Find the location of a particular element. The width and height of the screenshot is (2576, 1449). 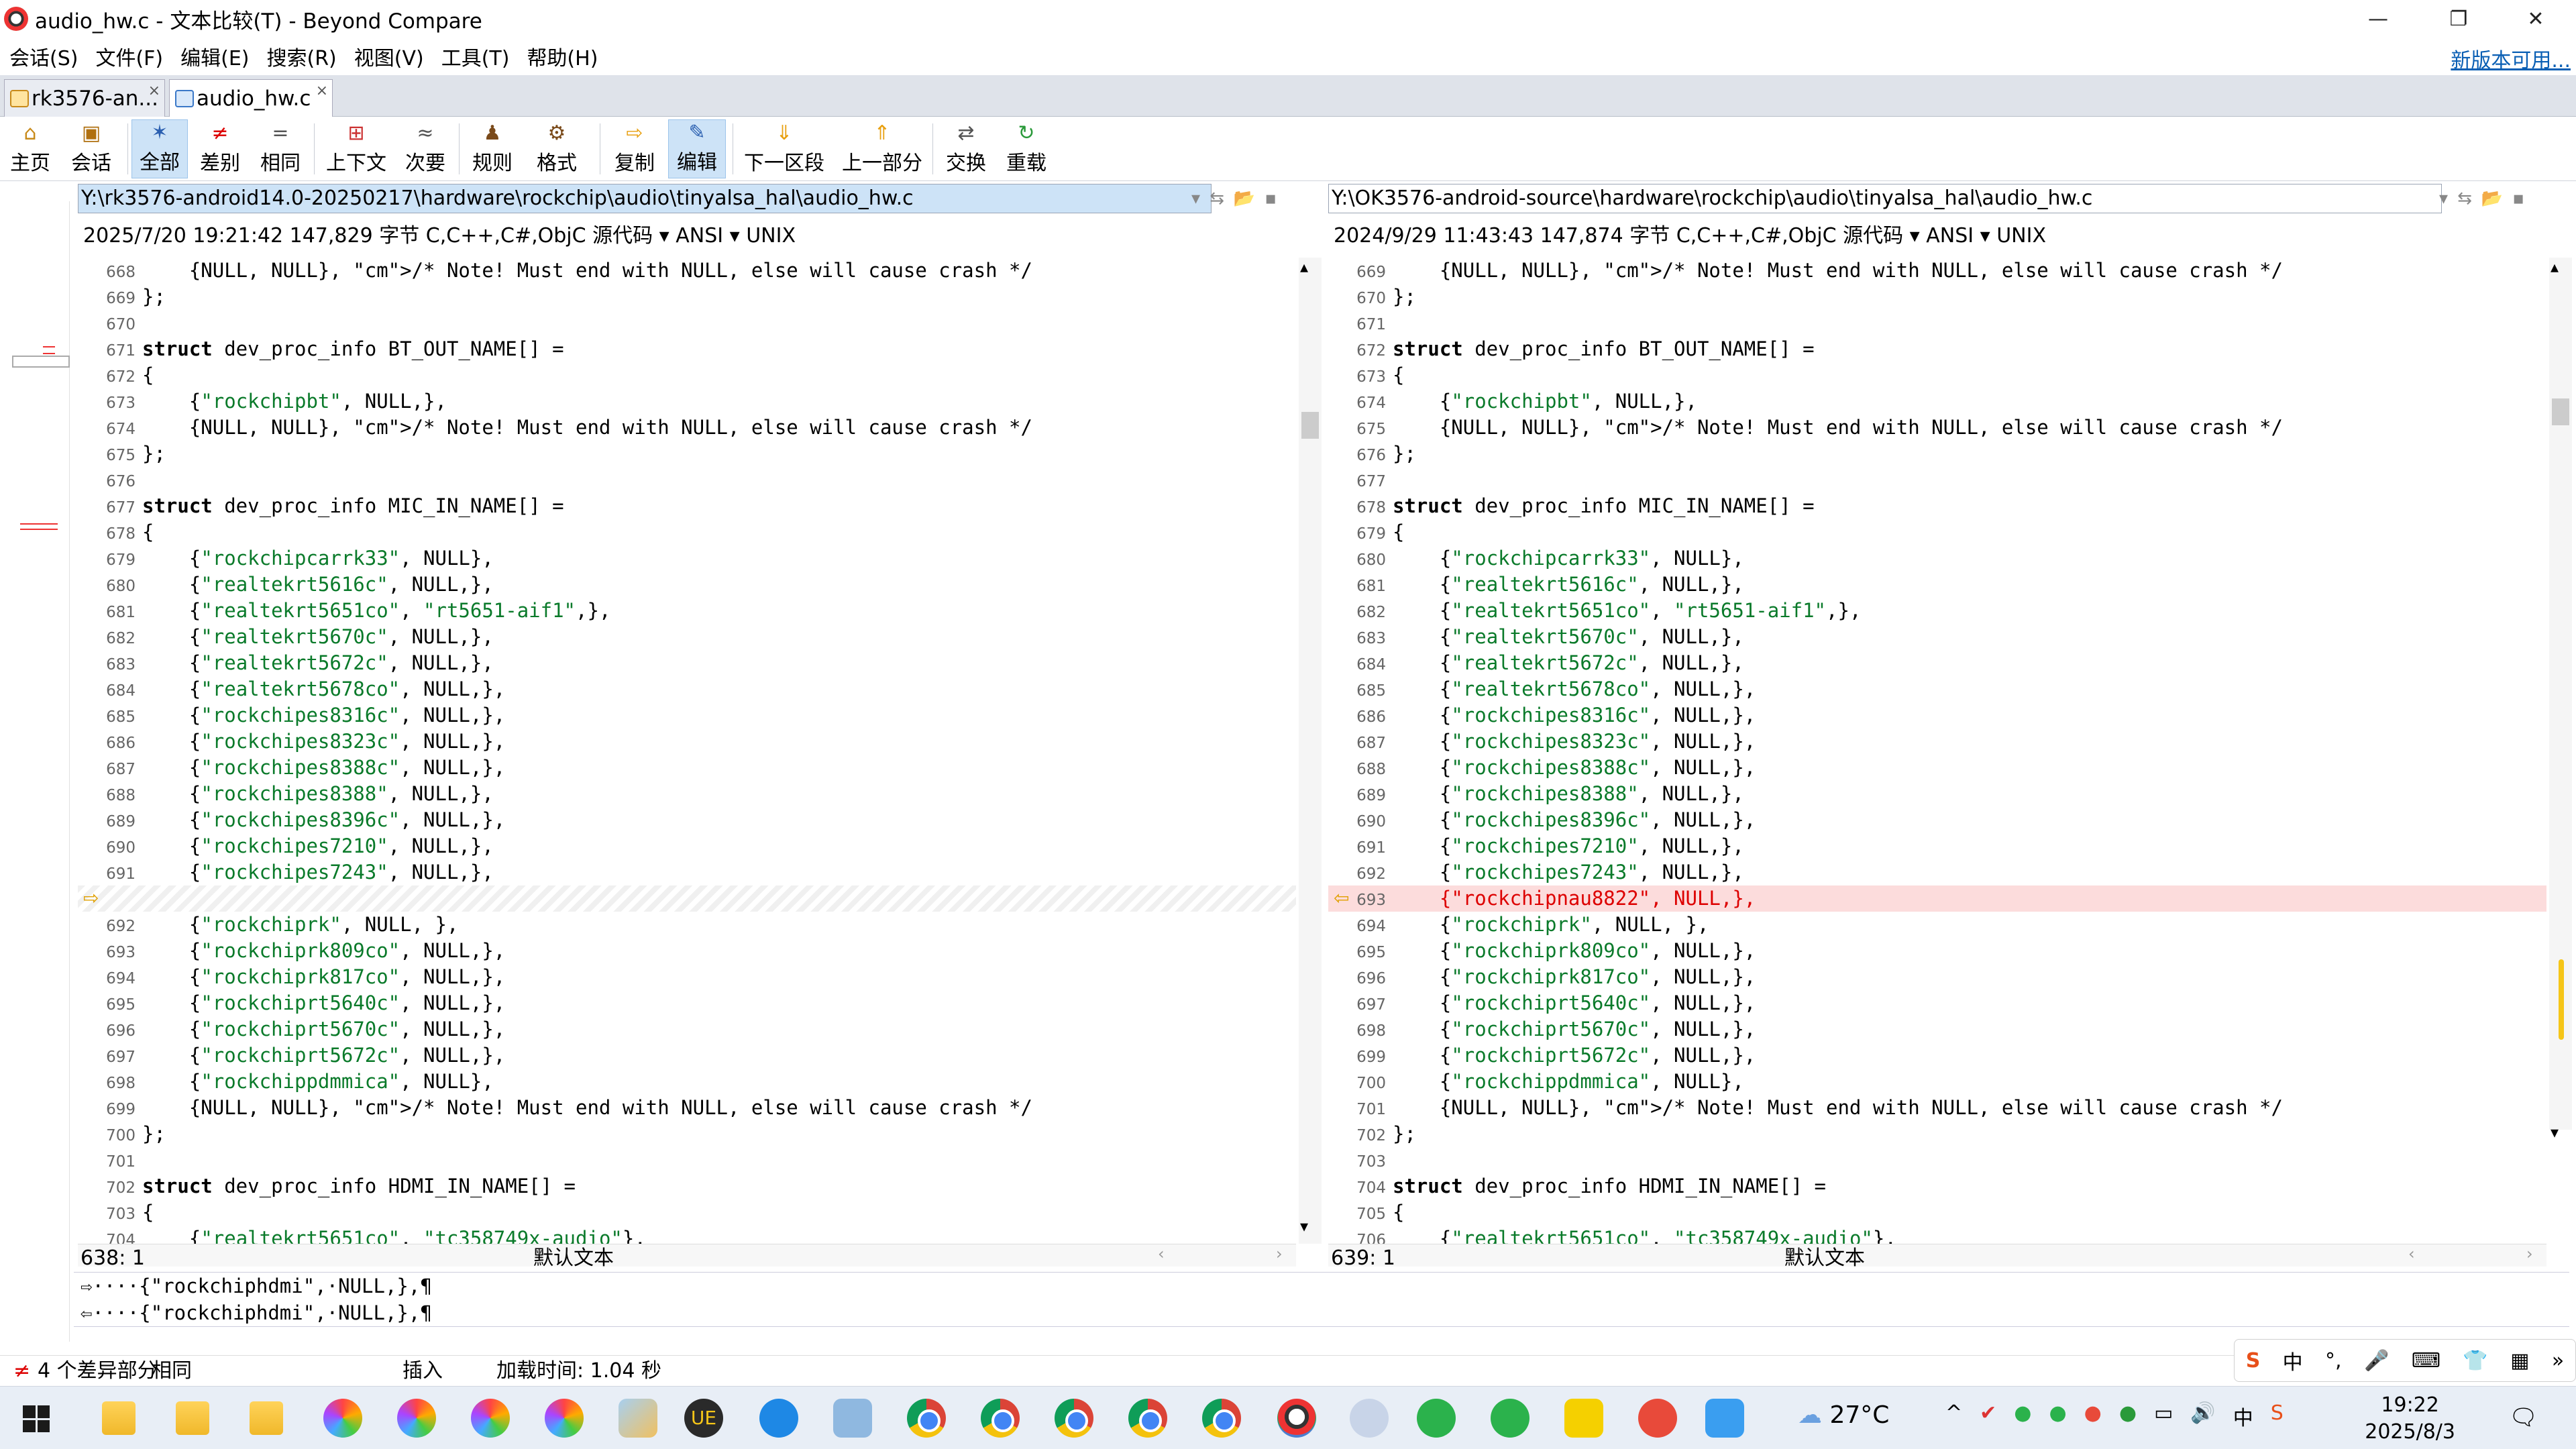

weather: ☁ 27°C is located at coordinates (1843, 1415).